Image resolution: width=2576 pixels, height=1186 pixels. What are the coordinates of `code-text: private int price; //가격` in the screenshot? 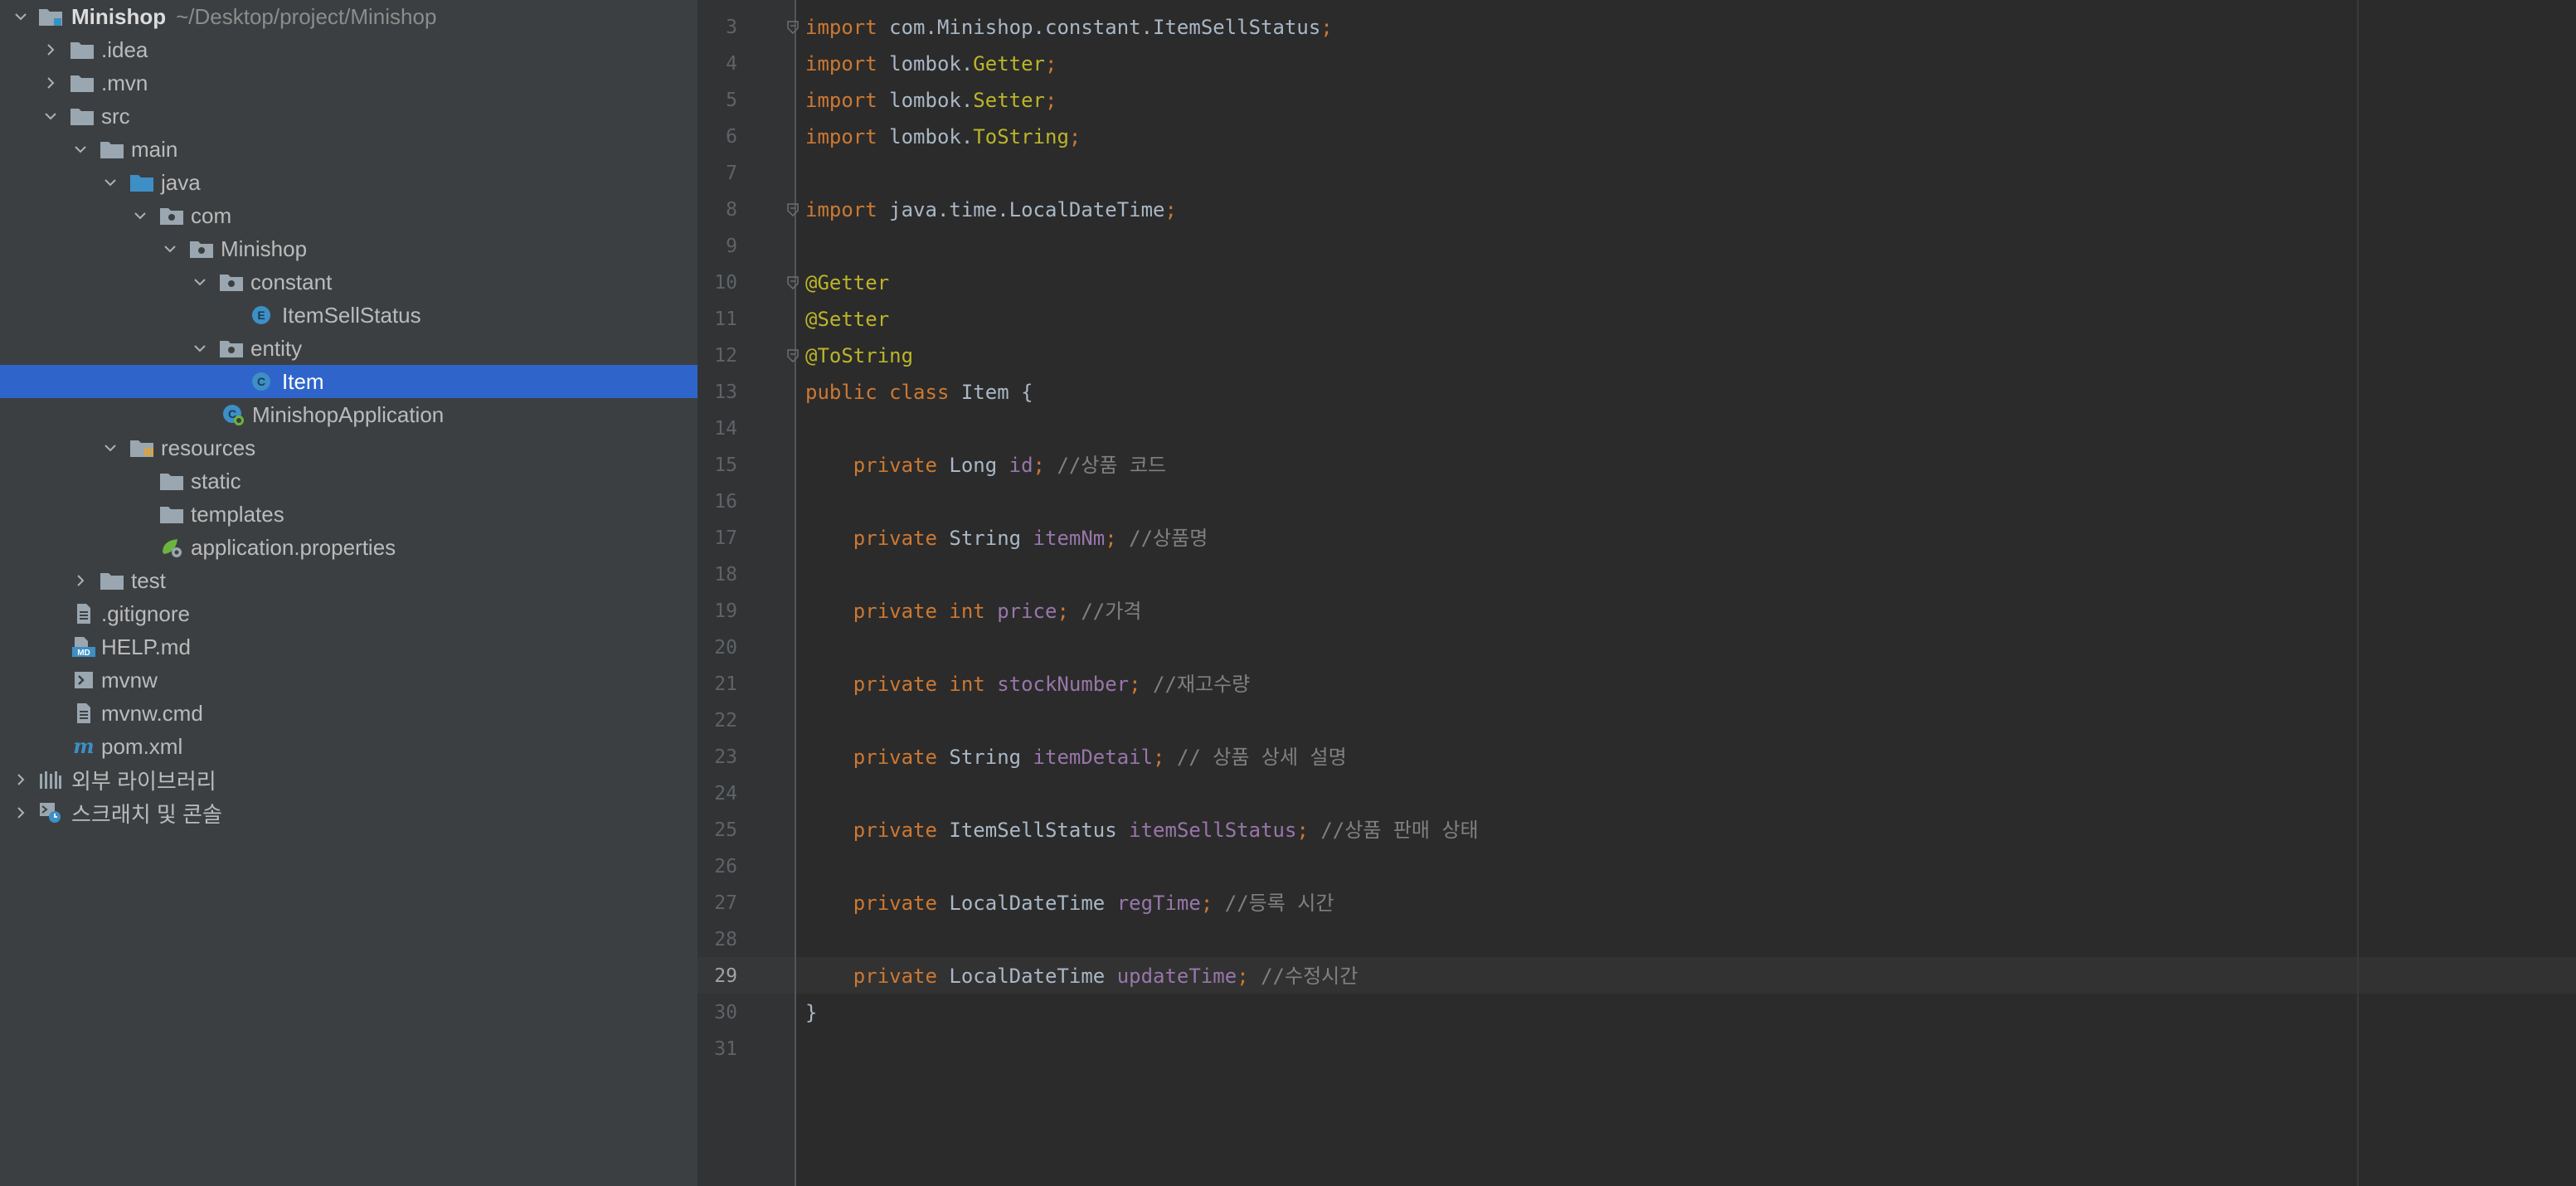 It's located at (973, 611).